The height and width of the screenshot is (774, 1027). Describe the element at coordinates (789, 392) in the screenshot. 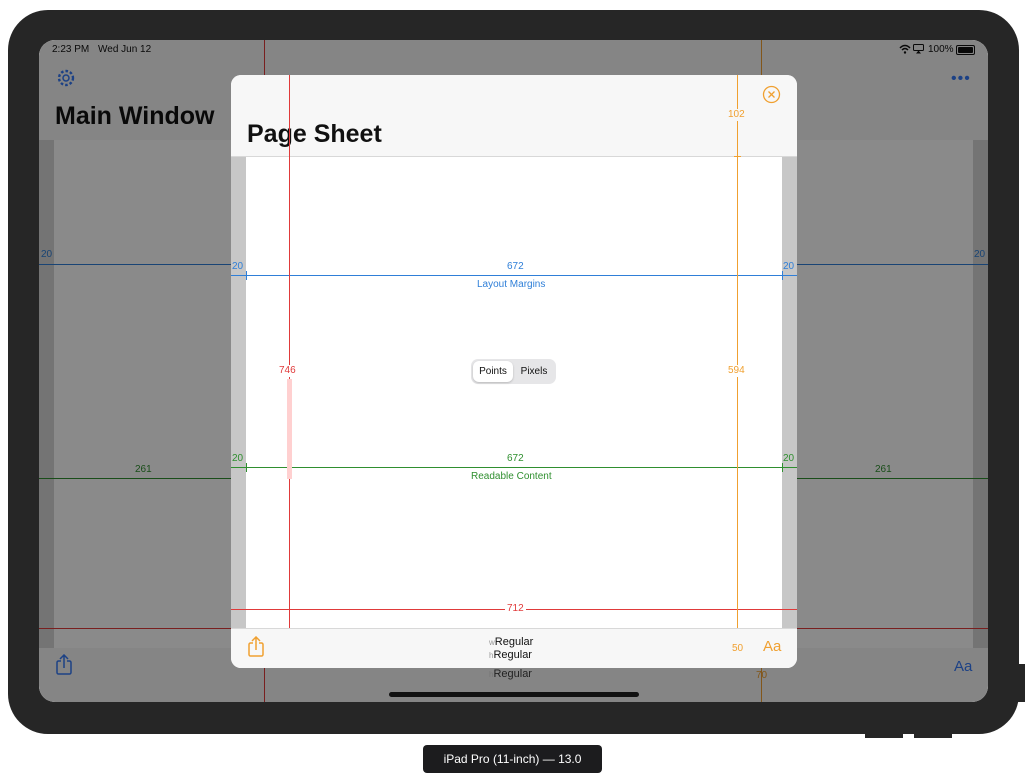

I see `sheet-margin-right` at that location.